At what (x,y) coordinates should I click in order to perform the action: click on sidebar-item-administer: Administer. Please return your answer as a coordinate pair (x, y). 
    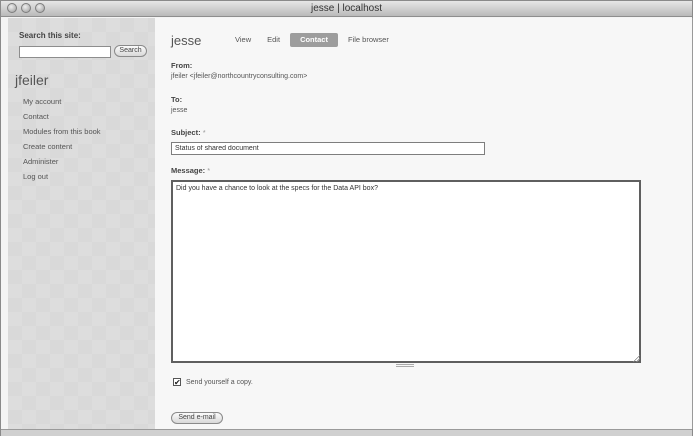
    Looking at the image, I should click on (62, 161).